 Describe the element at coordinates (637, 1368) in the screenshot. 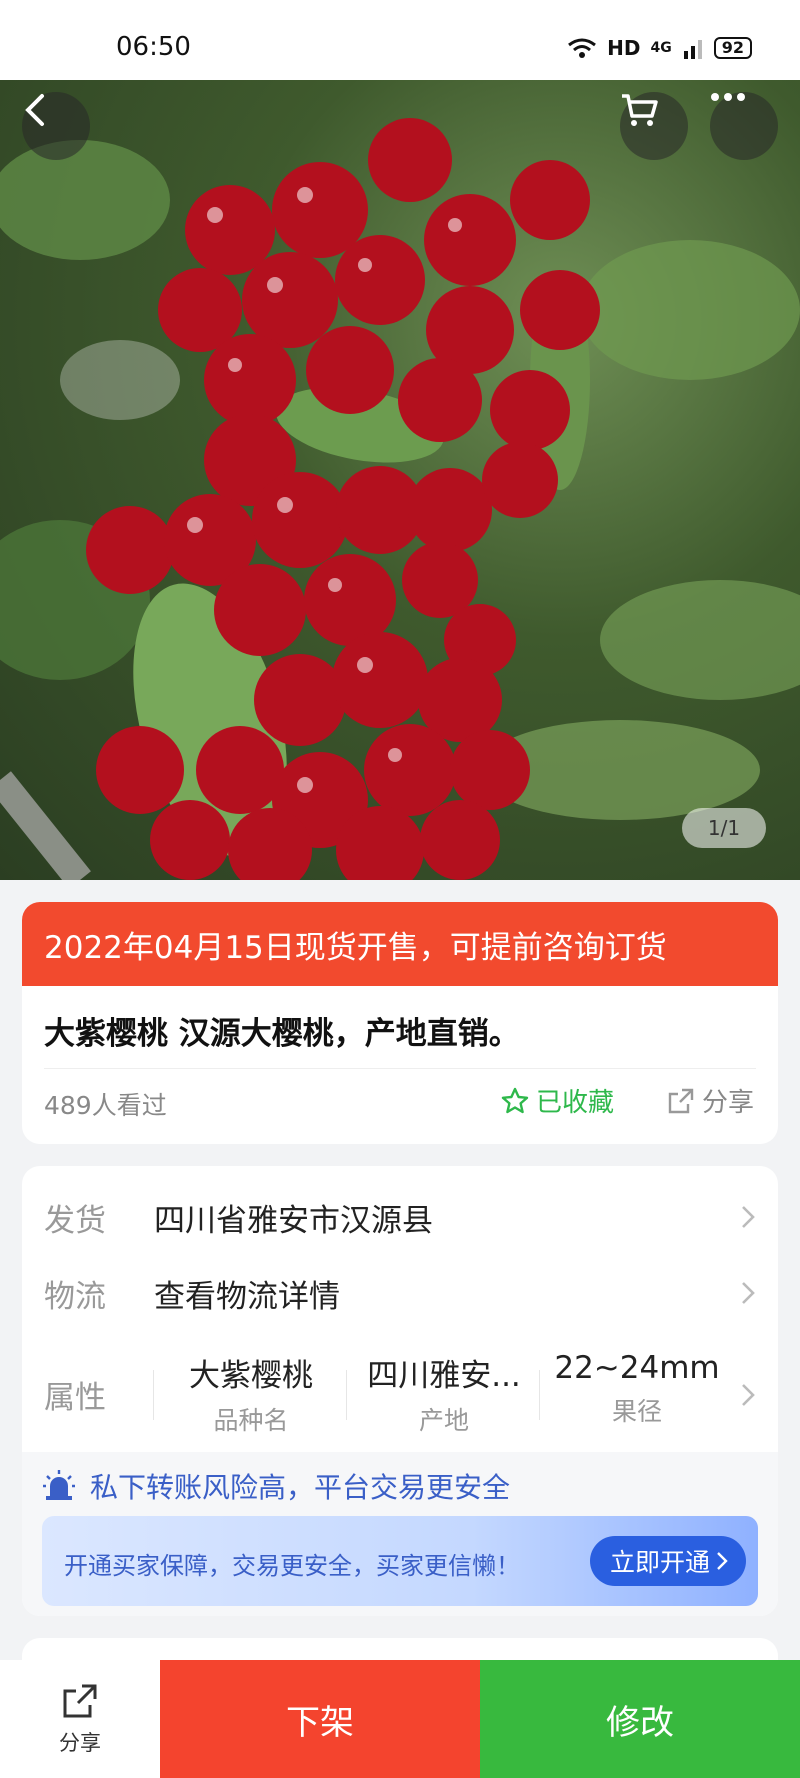

I see `attribute-value: 22~24mm` at that location.